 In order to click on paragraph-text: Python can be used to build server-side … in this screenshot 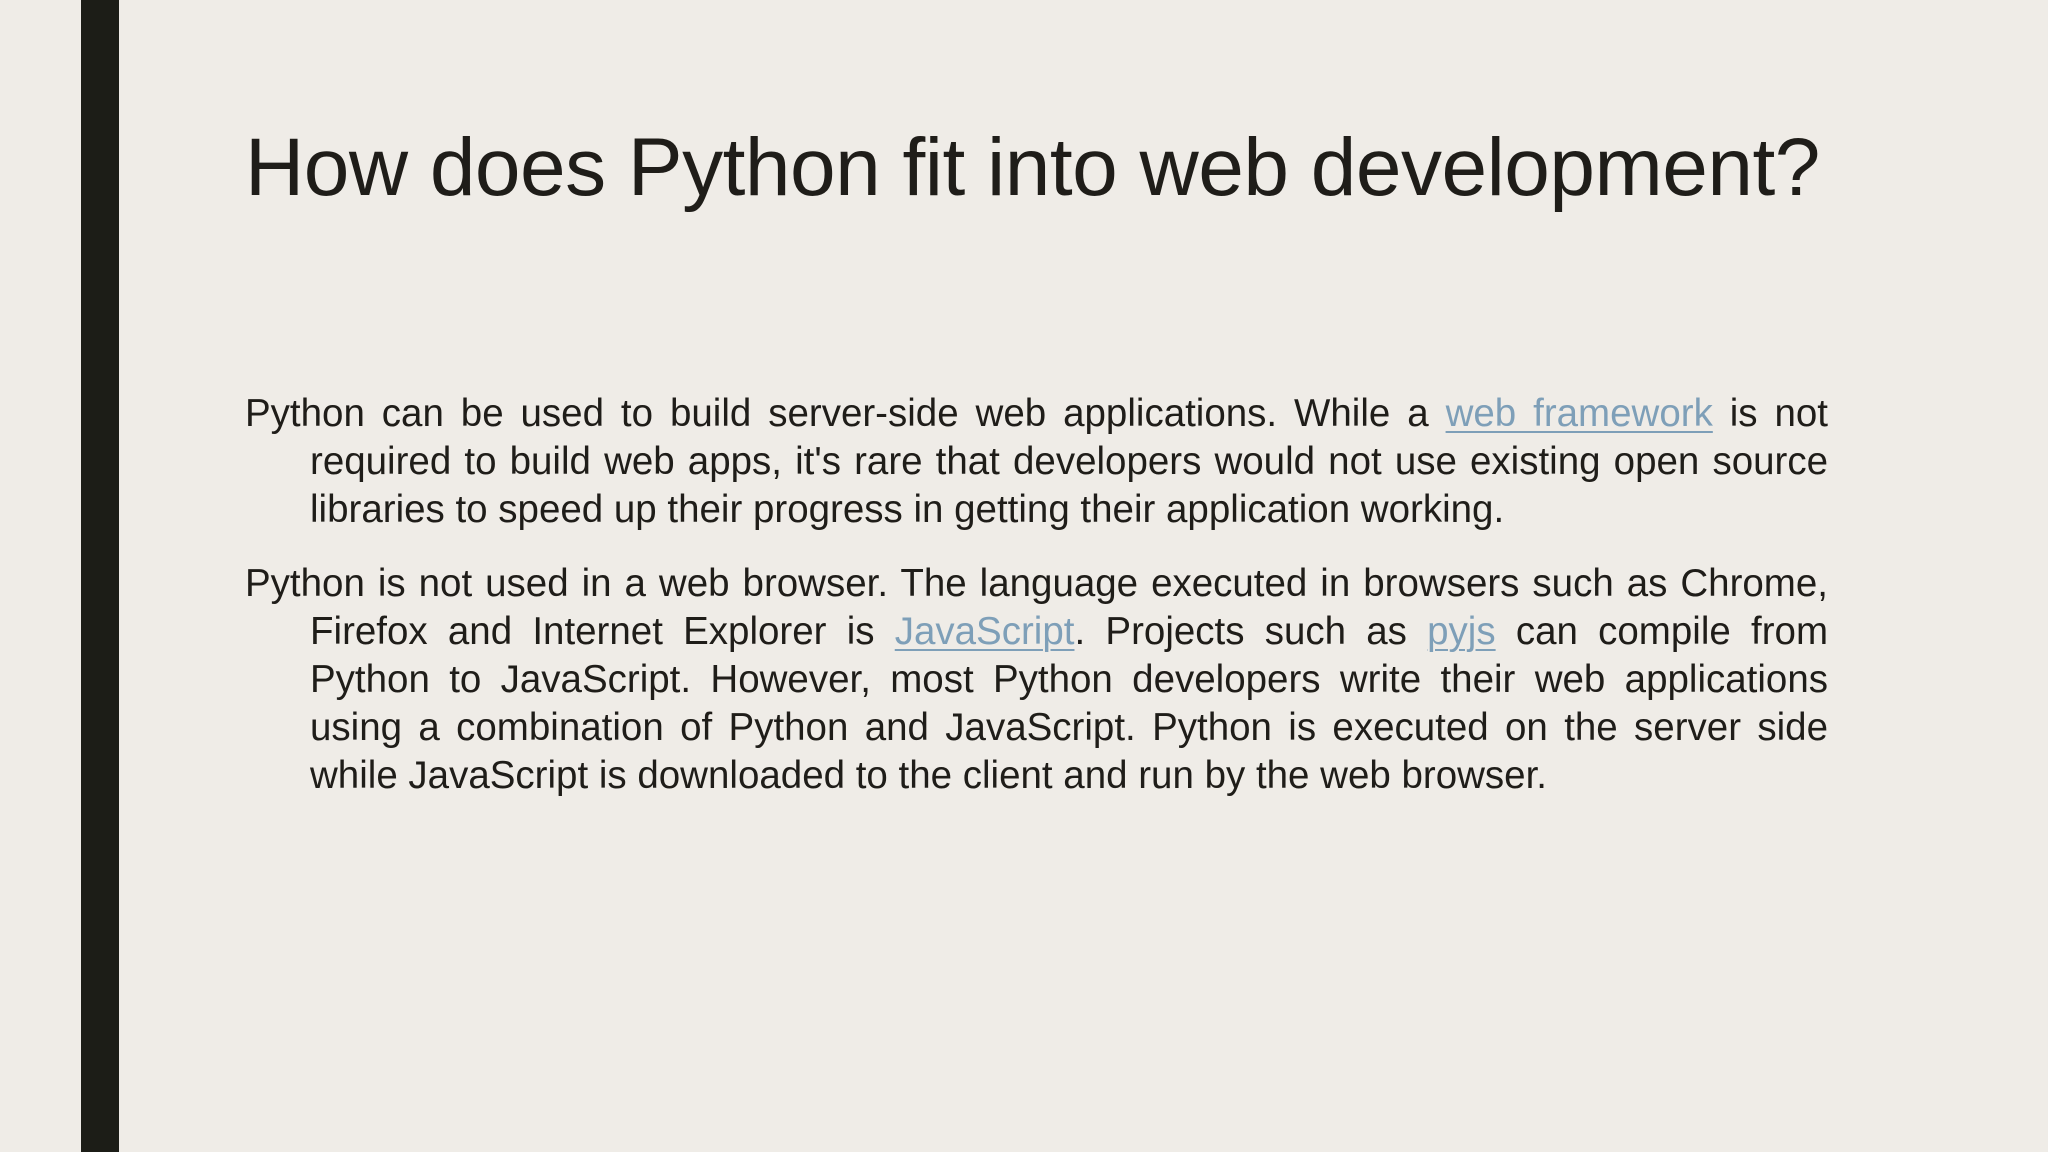, I will do `click(845, 413)`.